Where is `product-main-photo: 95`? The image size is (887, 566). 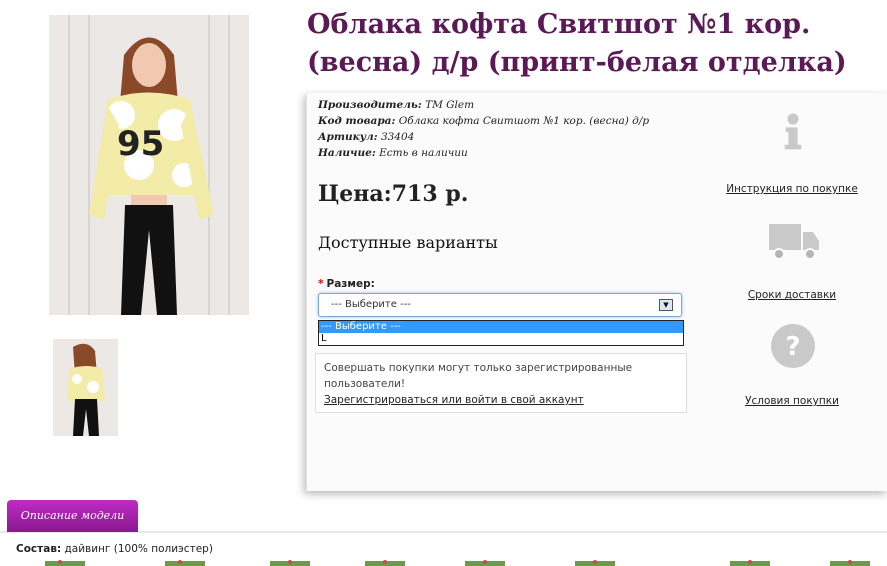 product-main-photo: 95 is located at coordinates (149, 165).